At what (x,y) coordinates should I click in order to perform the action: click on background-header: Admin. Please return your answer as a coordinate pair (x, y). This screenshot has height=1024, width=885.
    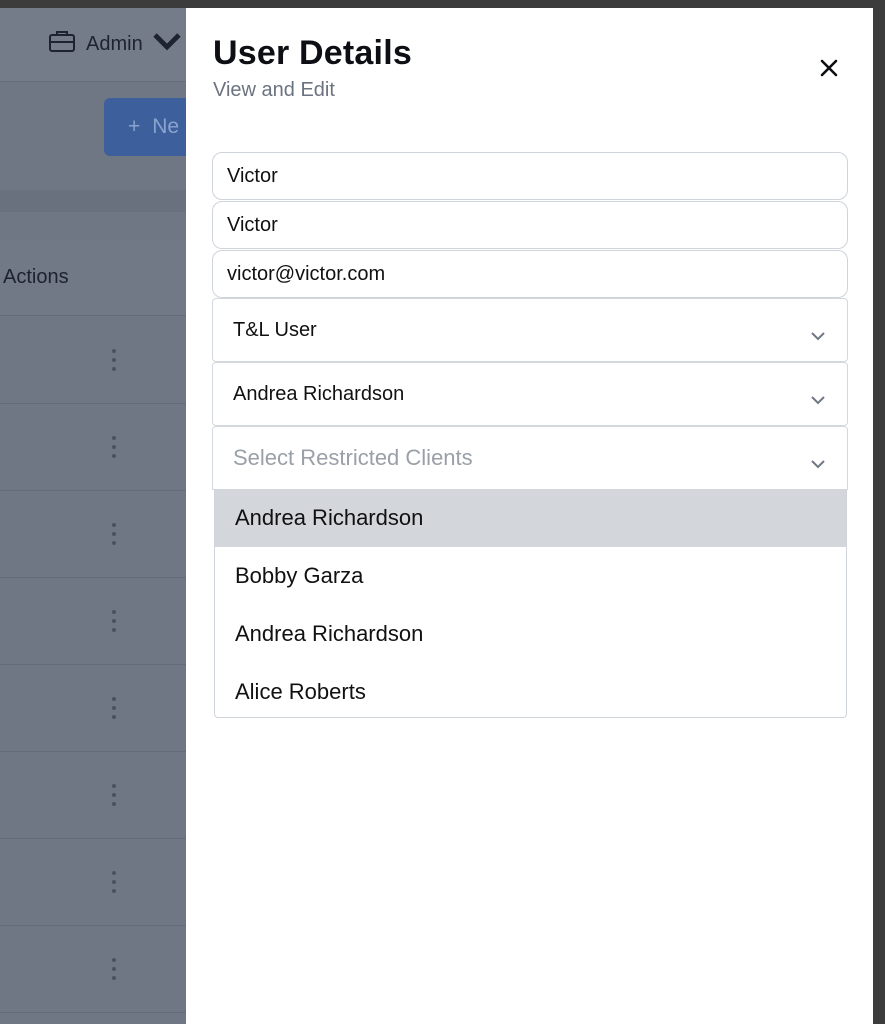
    Looking at the image, I should click on (95, 45).